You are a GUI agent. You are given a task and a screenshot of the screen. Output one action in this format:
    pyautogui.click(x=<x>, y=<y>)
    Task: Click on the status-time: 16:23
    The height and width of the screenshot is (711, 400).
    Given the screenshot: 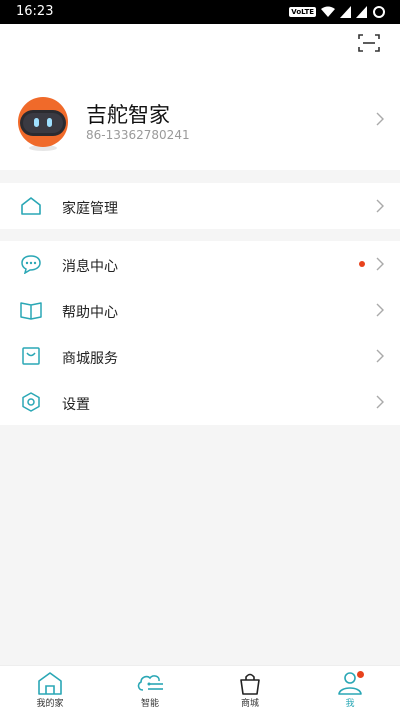 What is the action you would take?
    pyautogui.click(x=35, y=11)
    